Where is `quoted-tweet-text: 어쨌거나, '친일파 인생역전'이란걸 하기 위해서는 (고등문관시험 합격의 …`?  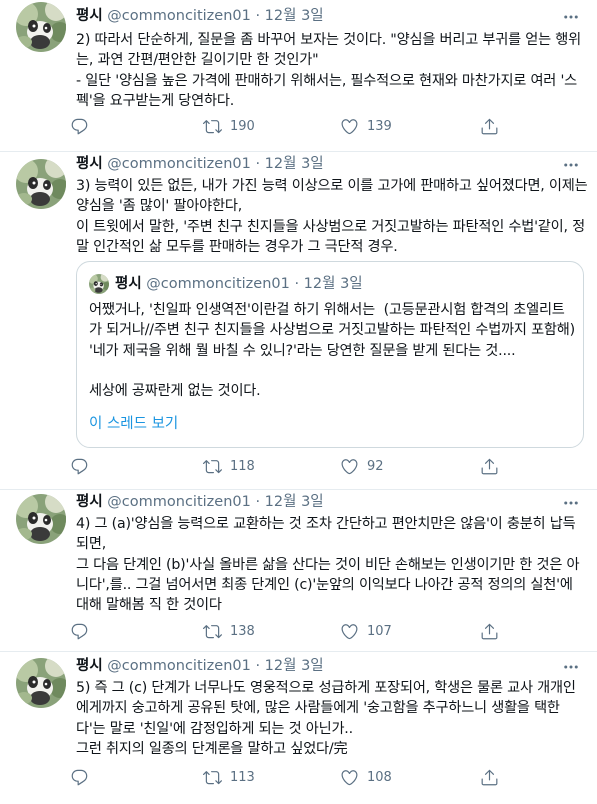
quoted-tweet-text: 어쨌거나, '친일파 인생역전'이란걸 하기 위해서는 (고등문관시험 합격의 … is located at coordinates (332, 351).